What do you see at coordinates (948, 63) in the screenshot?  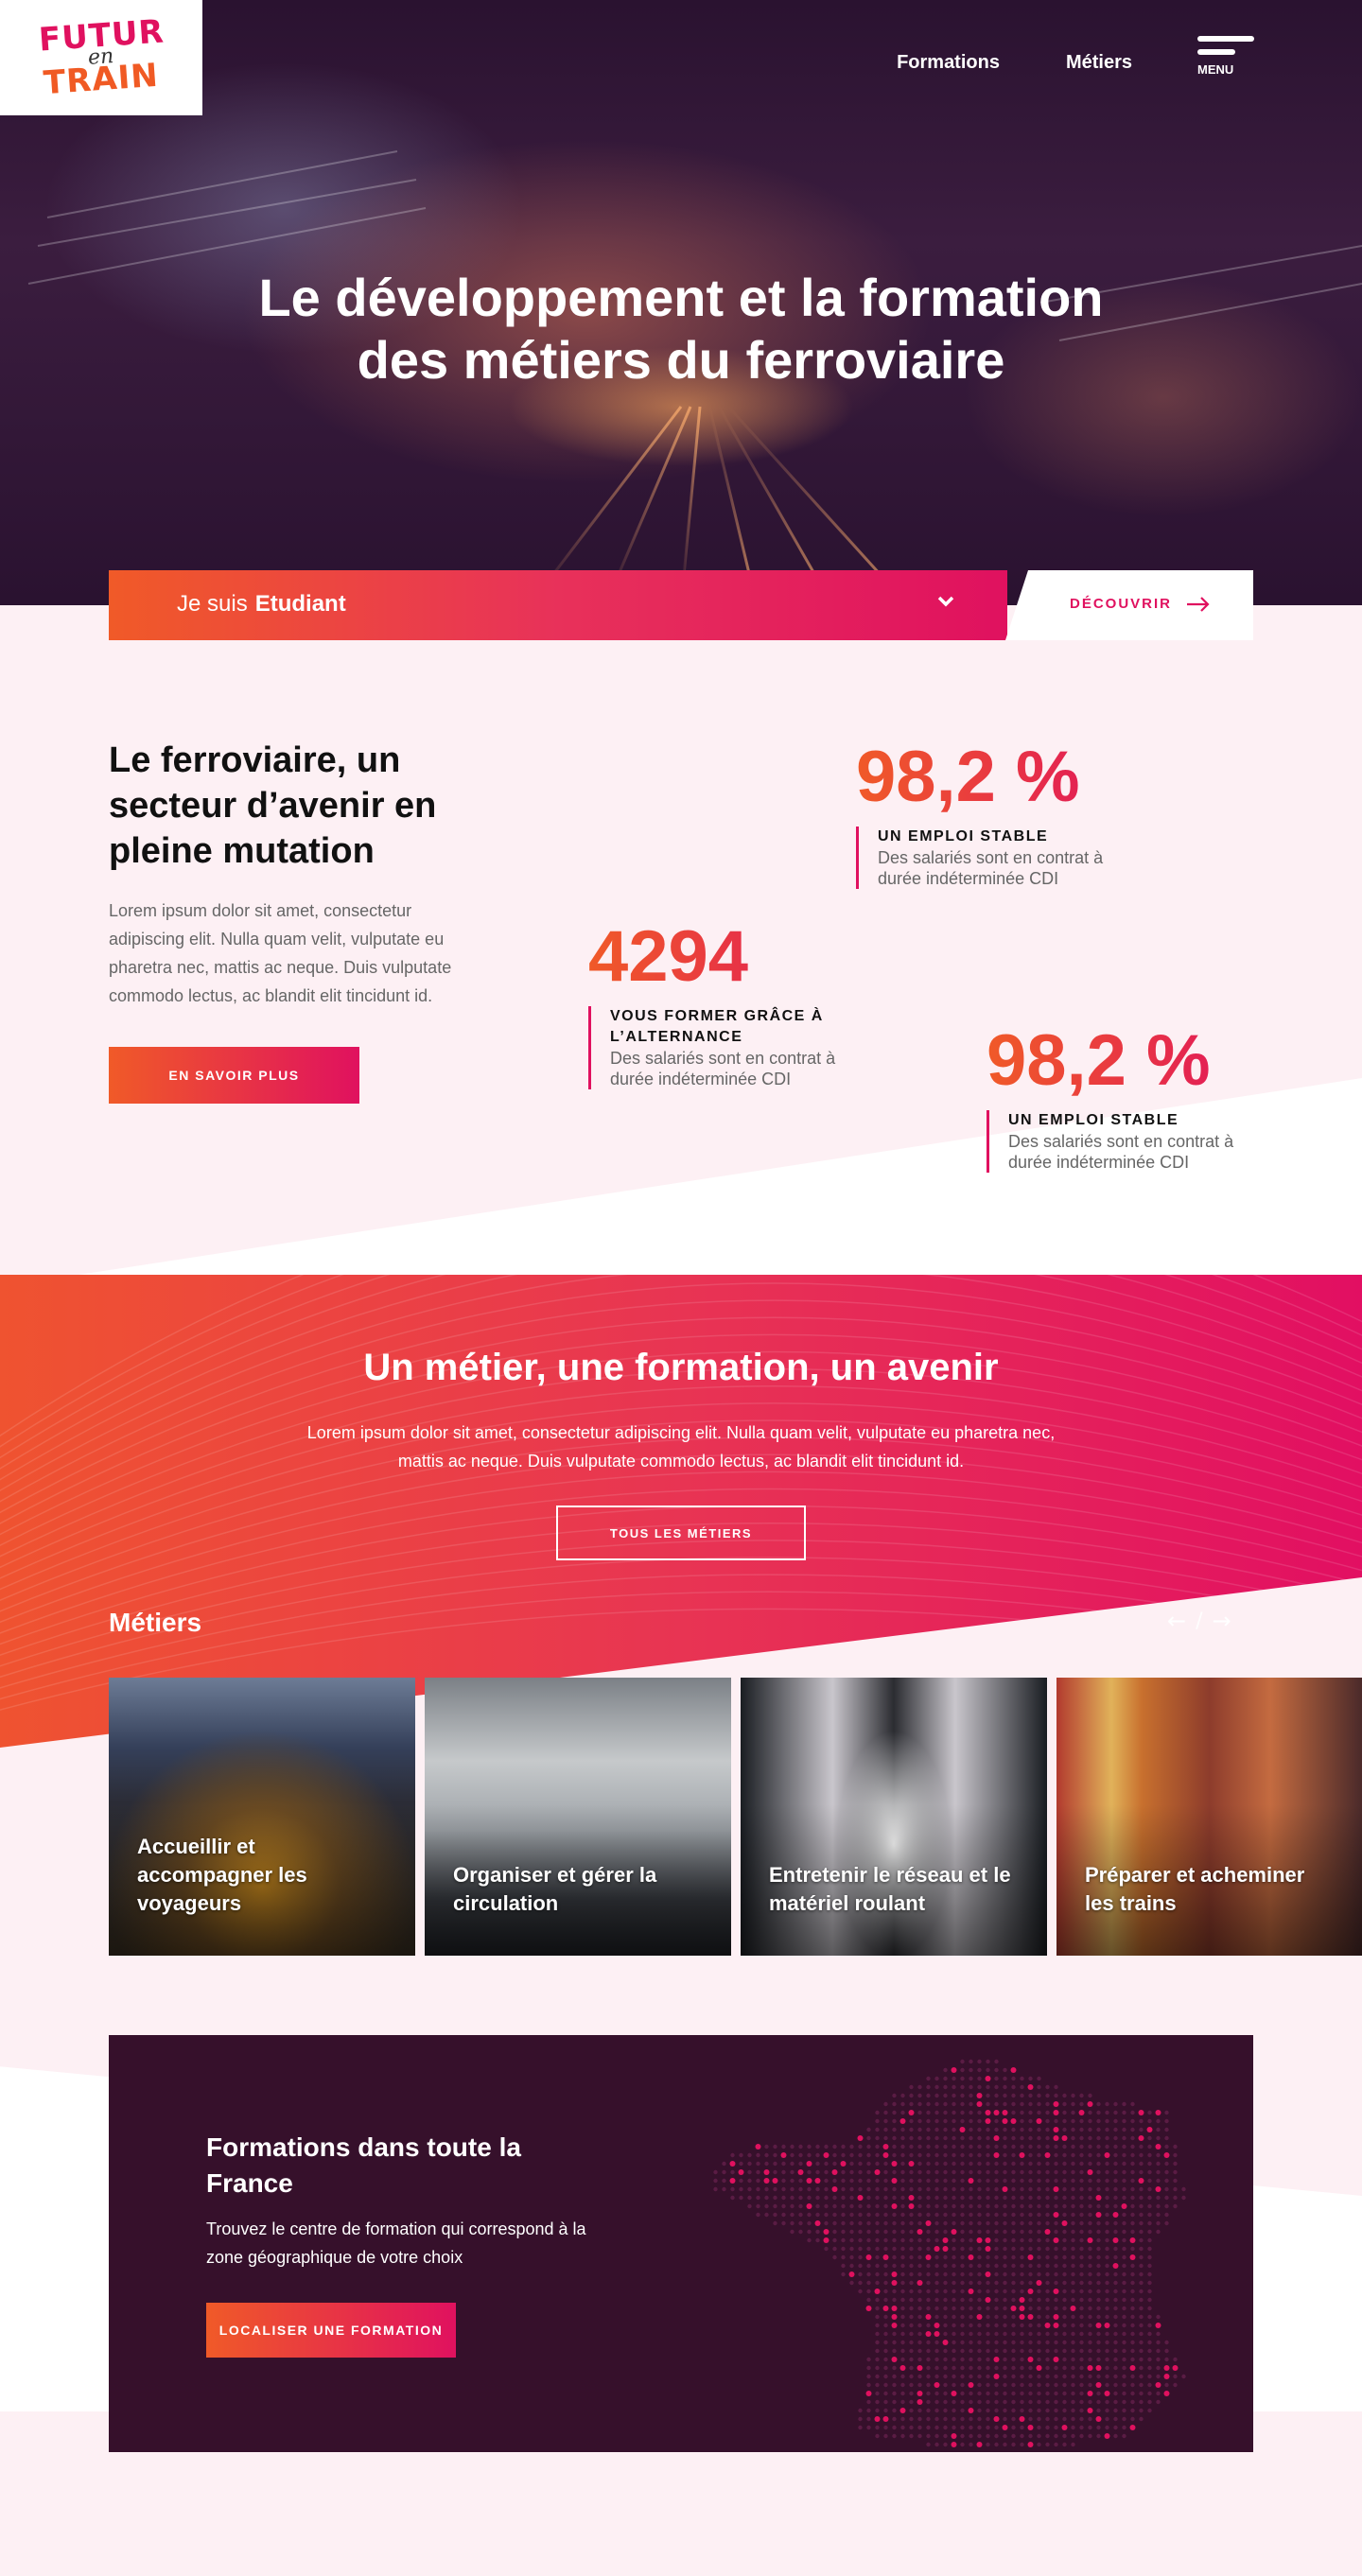 I see `nav-link-formations: Formations` at bounding box center [948, 63].